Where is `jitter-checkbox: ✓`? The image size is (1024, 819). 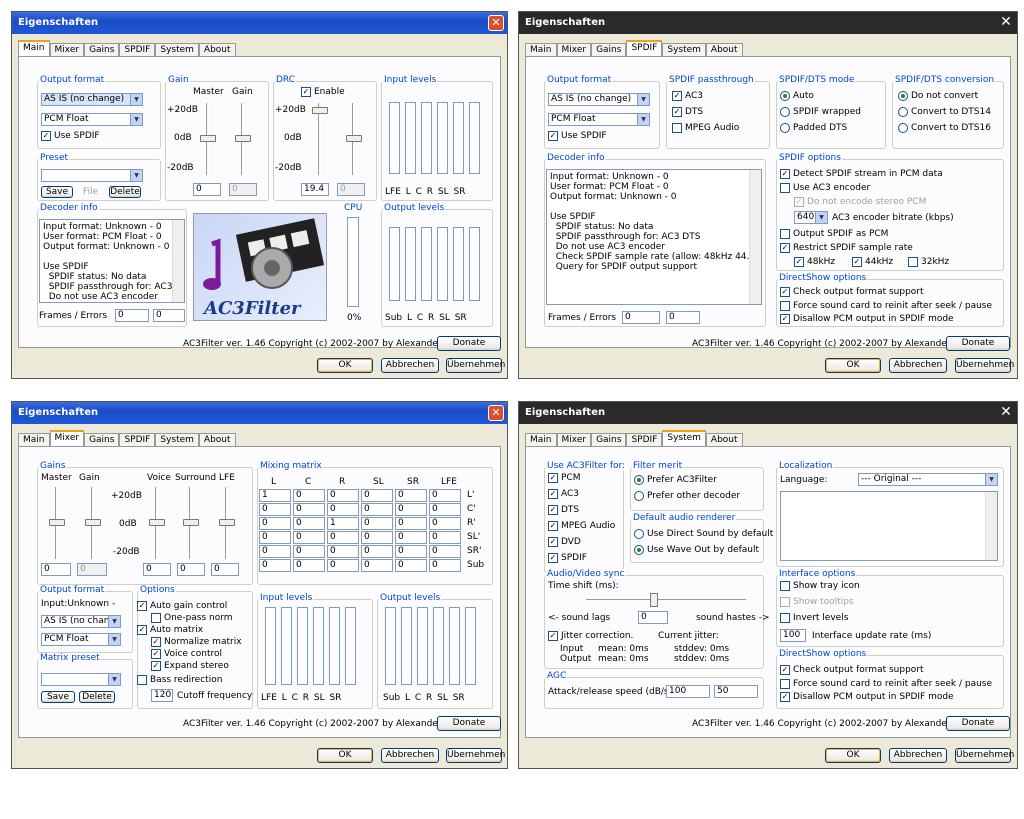
jitter-checkbox: ✓ is located at coordinates (553, 636).